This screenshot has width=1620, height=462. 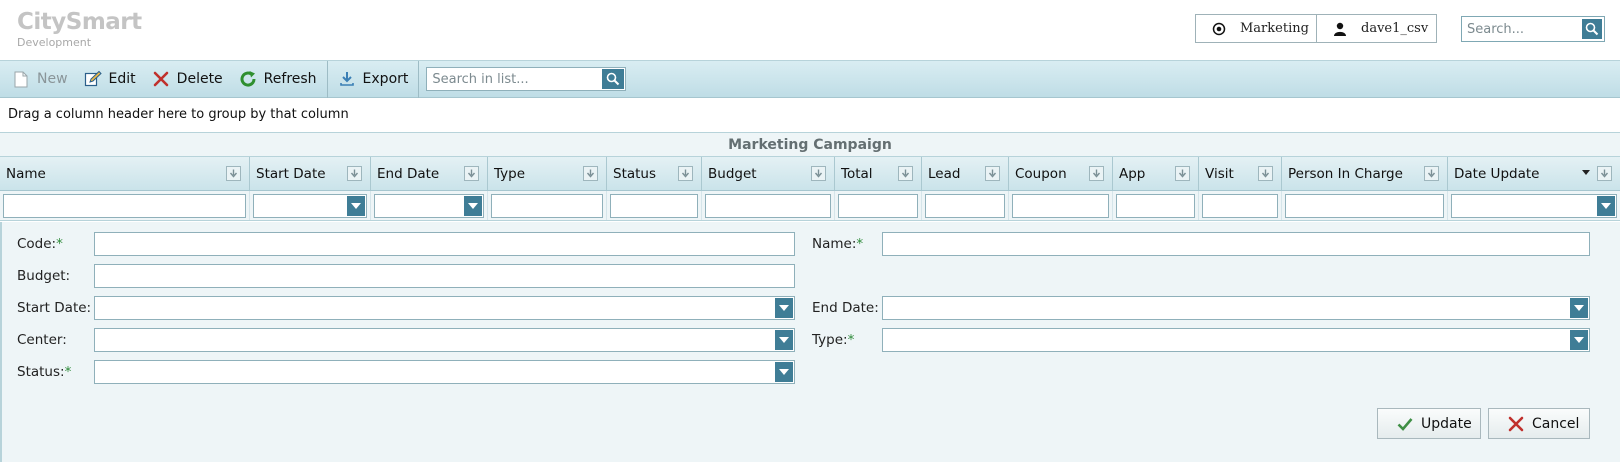 I want to click on export-label: Export, so click(x=385, y=79).